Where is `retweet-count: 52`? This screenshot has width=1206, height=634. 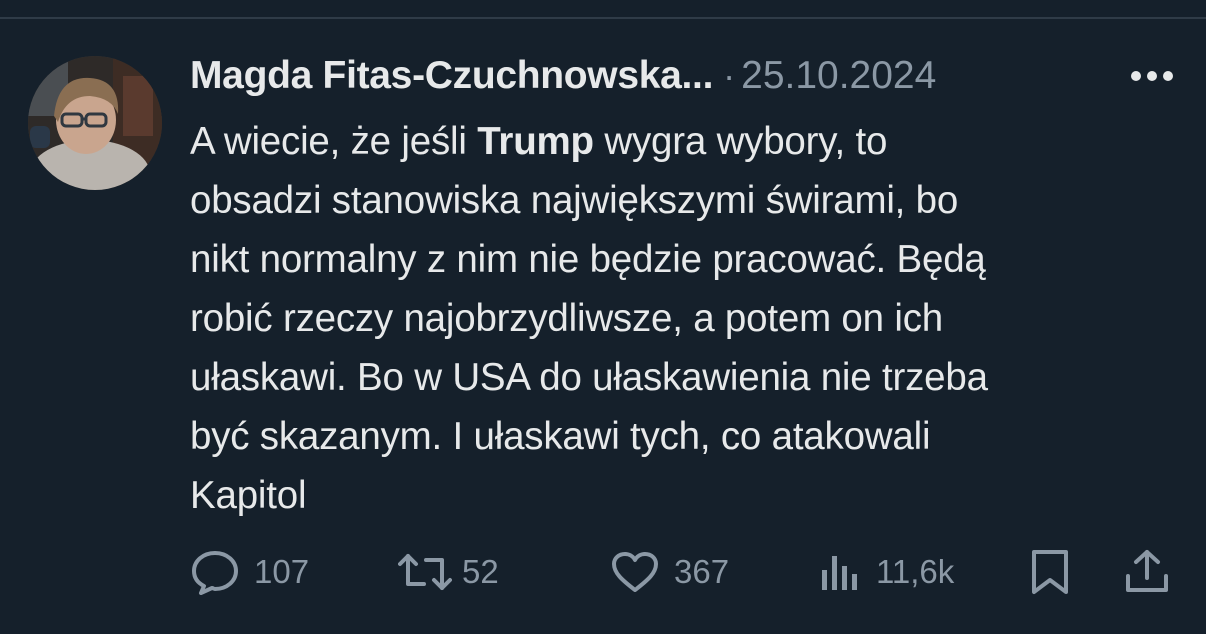
retweet-count: 52 is located at coordinates (480, 571).